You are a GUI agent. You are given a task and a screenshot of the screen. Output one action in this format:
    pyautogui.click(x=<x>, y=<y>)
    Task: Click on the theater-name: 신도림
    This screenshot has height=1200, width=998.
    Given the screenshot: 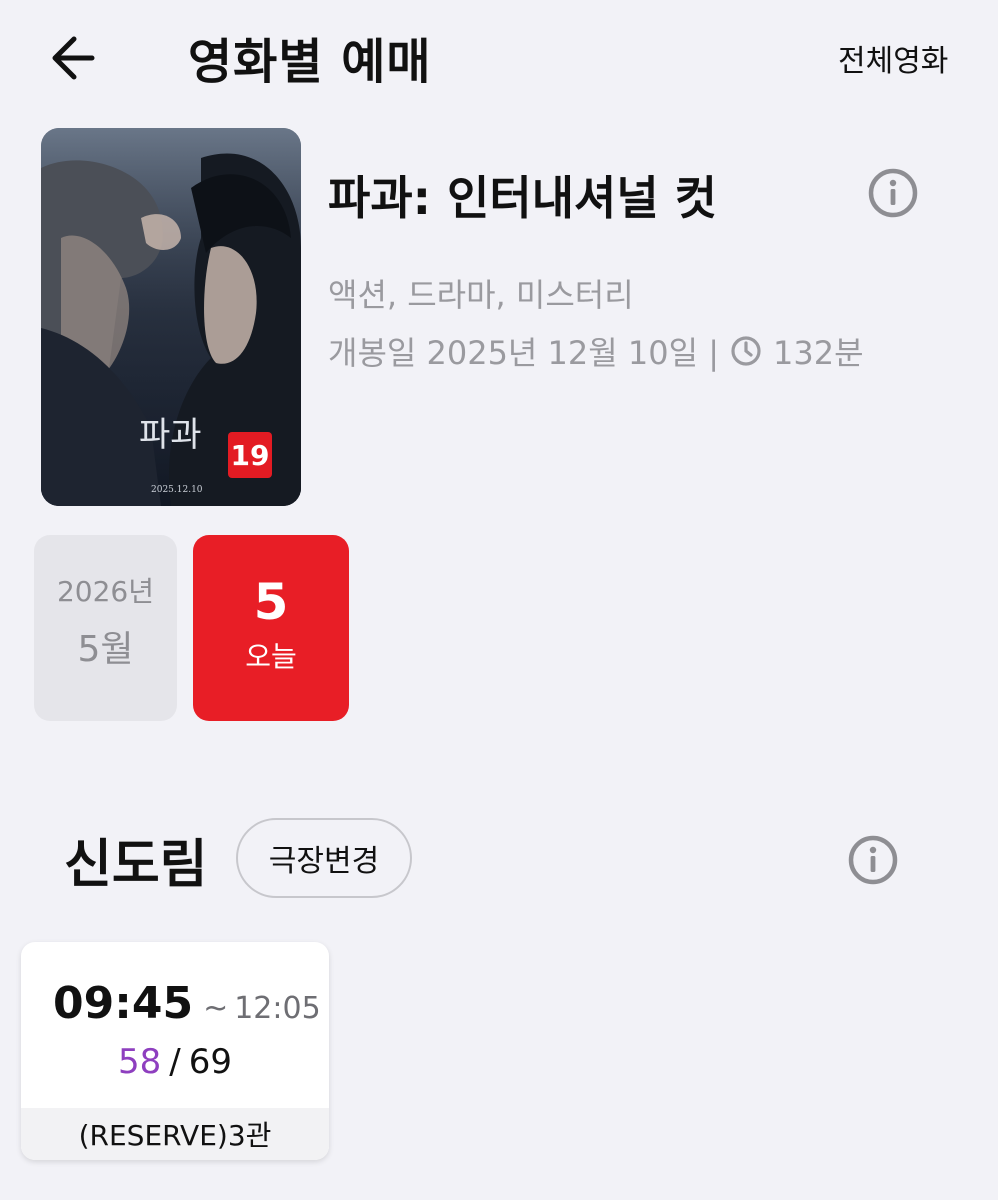 What is the action you would take?
    pyautogui.click(x=136, y=865)
    